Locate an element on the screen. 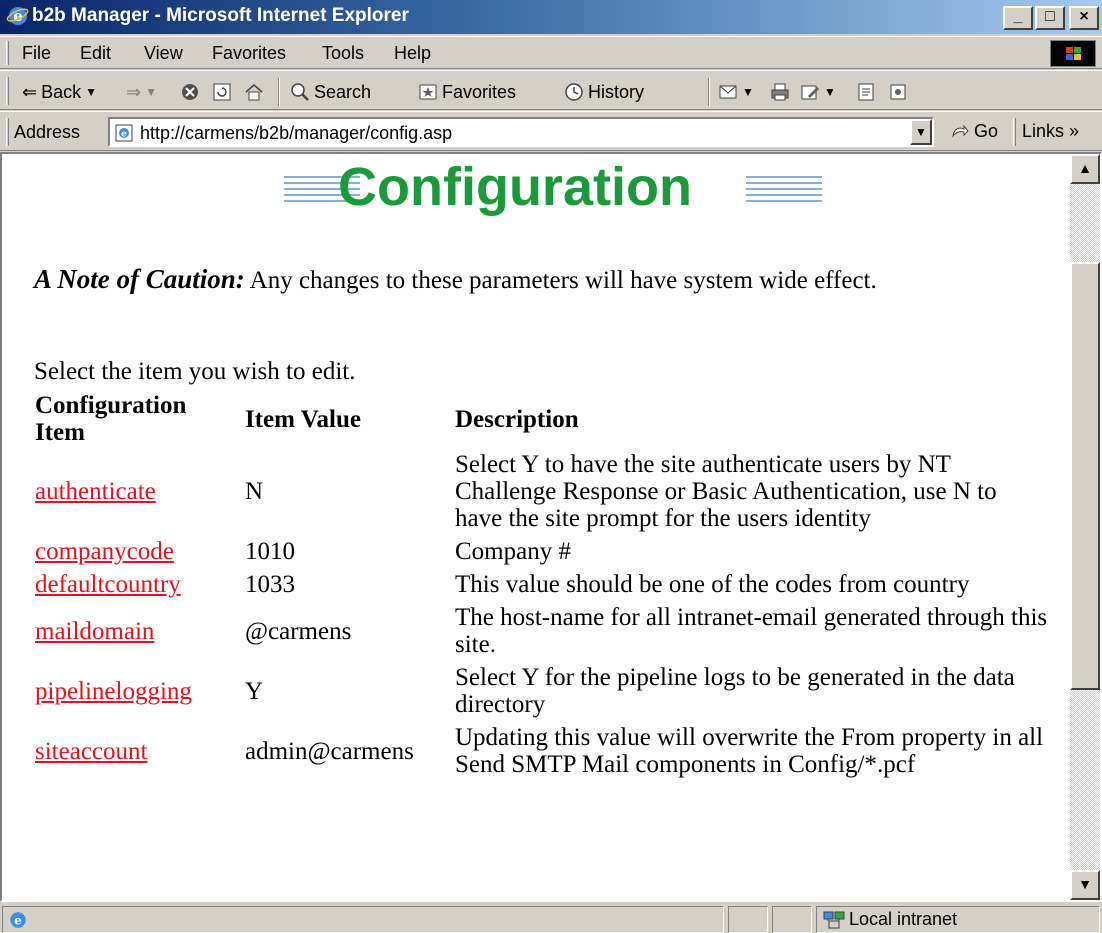 This screenshot has height=933, width=1102. search-button: Search is located at coordinates (330, 92).